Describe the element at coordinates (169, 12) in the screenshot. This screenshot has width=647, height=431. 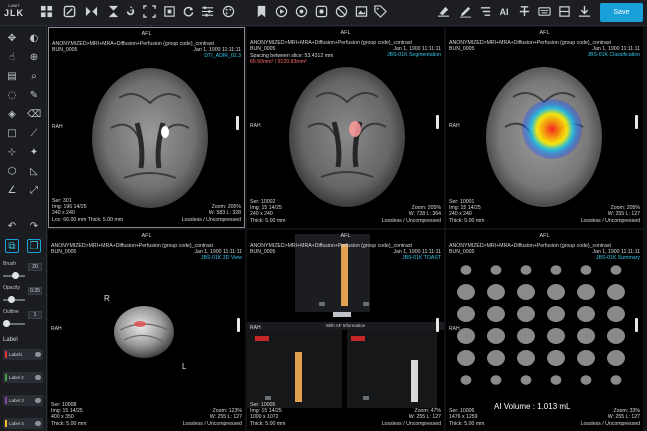
I see `crop-icon` at that location.